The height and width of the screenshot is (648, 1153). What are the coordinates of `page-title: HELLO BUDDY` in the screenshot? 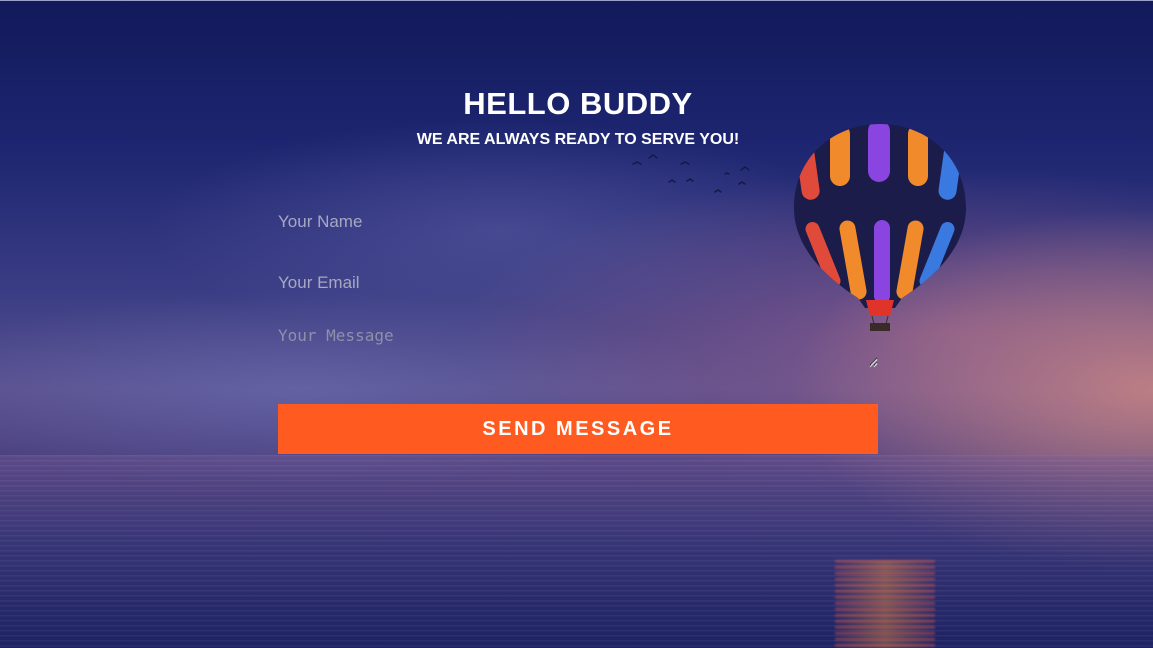 It's located at (578, 103).